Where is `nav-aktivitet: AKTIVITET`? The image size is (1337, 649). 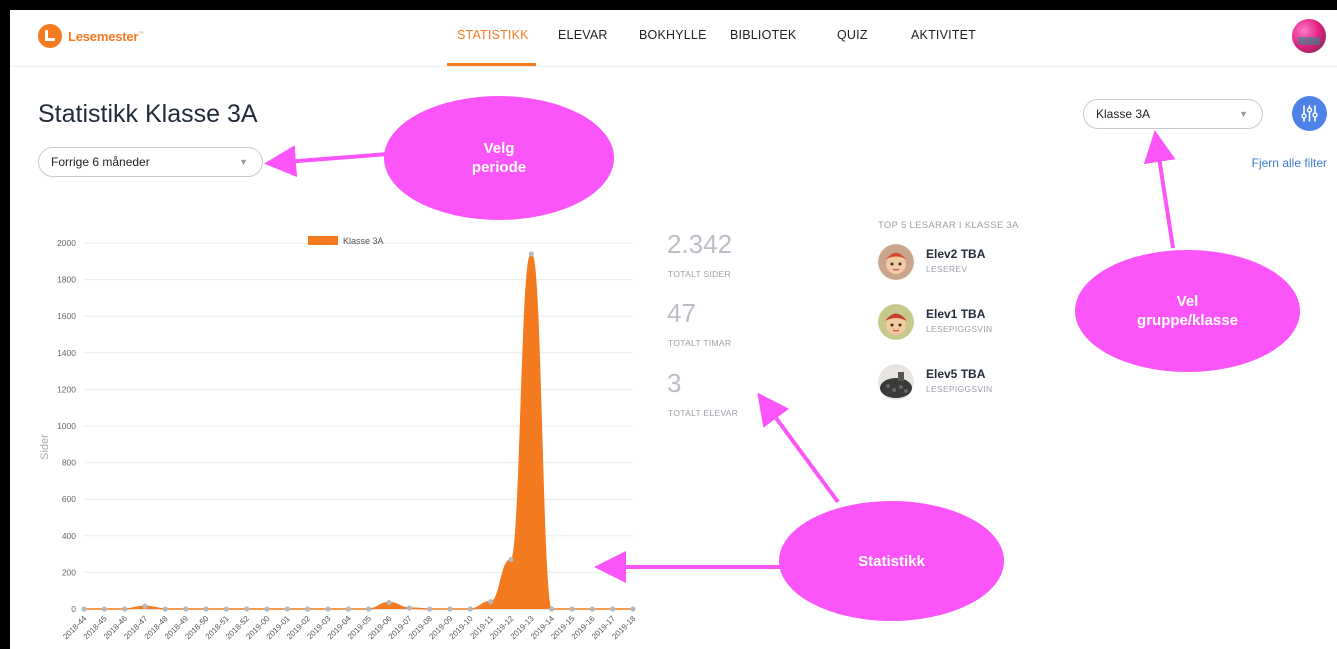
nav-aktivitet: AKTIVITET is located at coordinates (943, 35).